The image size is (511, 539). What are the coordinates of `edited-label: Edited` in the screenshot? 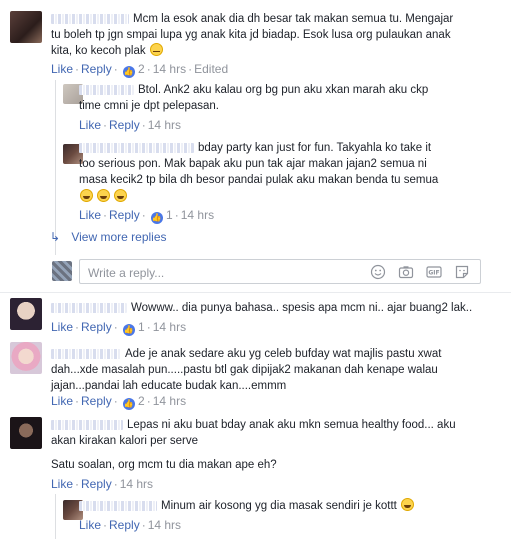 It's located at (211, 69).